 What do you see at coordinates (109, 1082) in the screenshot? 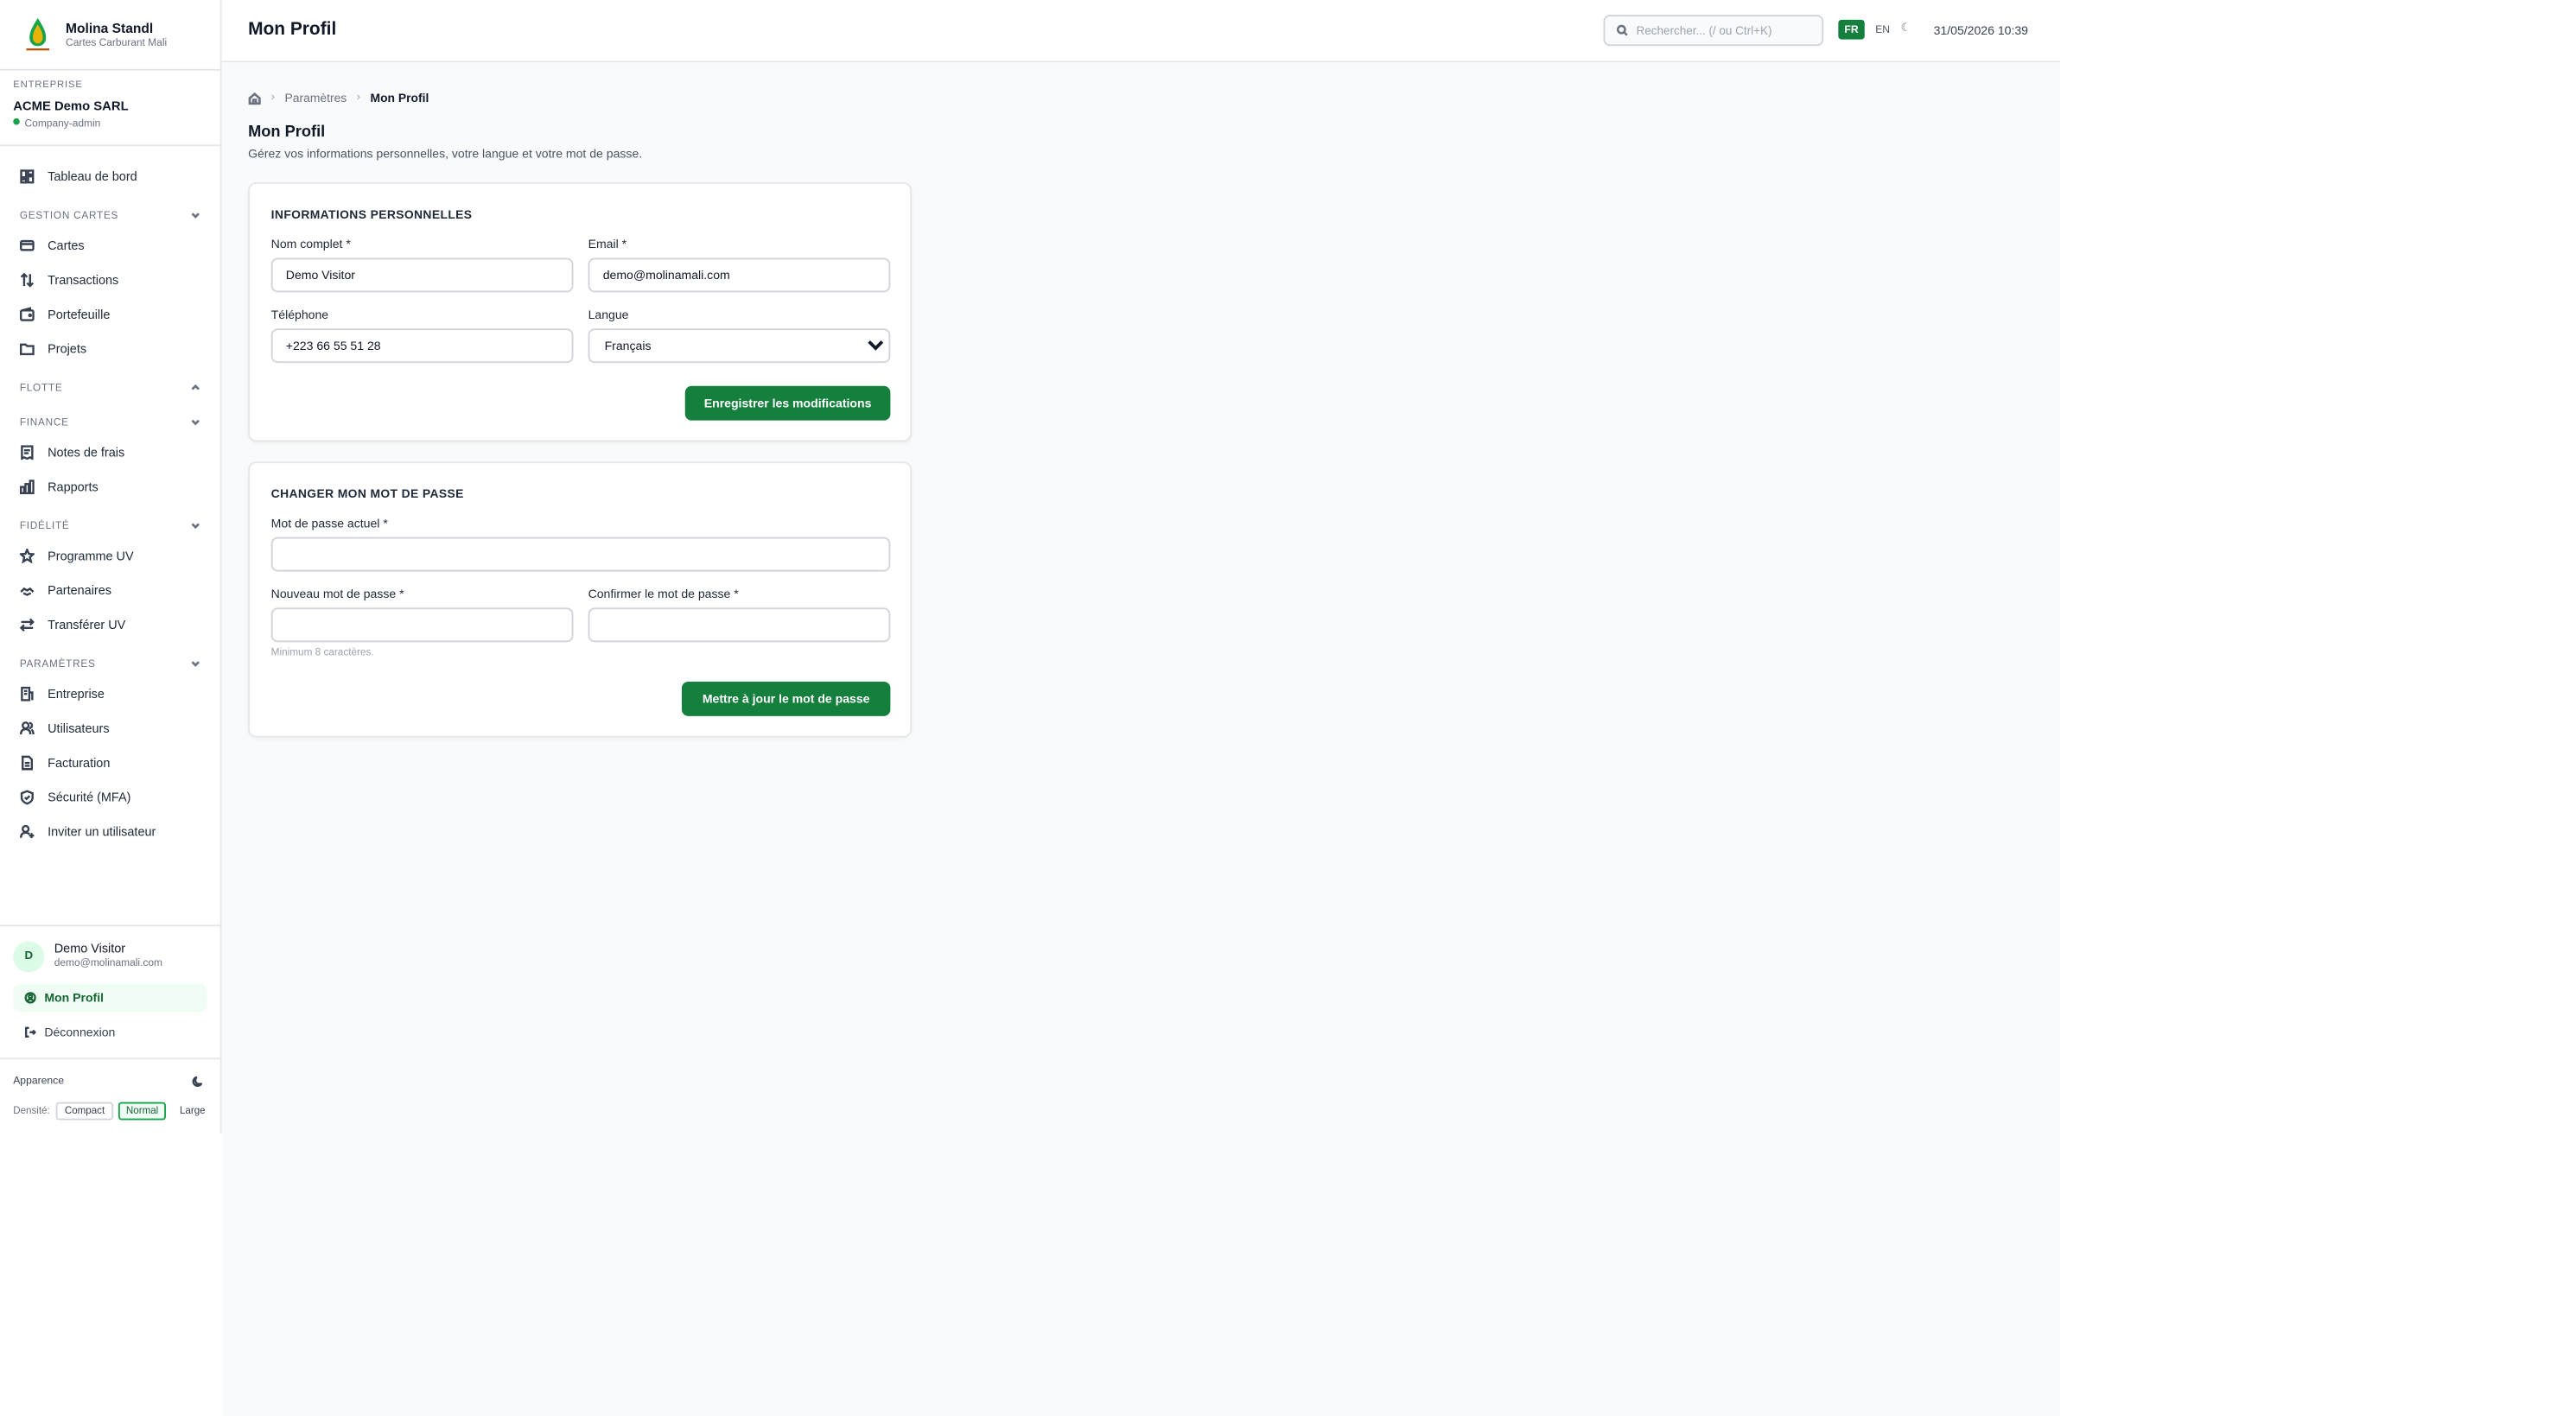
I see `appearance-row: Apparence` at bounding box center [109, 1082].